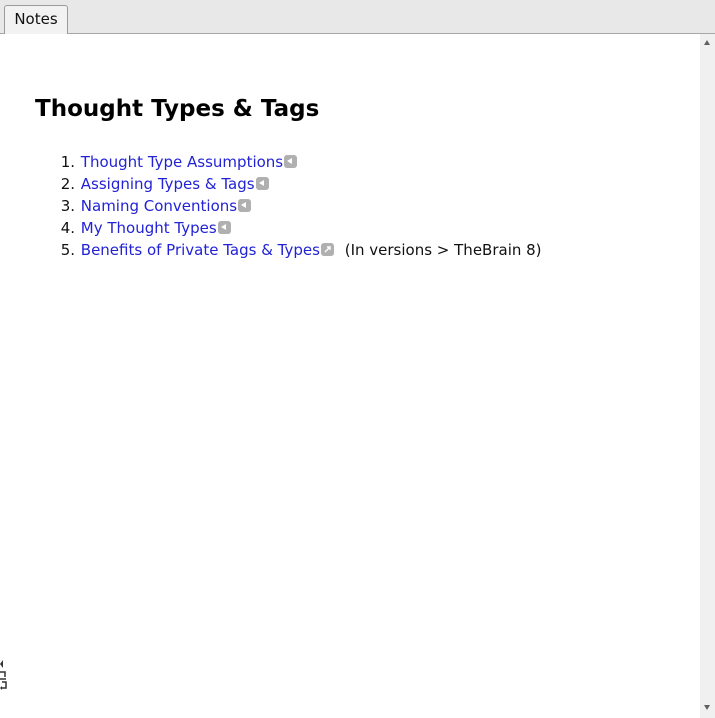 This screenshot has height=718, width=715. What do you see at coordinates (327, 249) in the screenshot?
I see `external-link-icon` at bounding box center [327, 249].